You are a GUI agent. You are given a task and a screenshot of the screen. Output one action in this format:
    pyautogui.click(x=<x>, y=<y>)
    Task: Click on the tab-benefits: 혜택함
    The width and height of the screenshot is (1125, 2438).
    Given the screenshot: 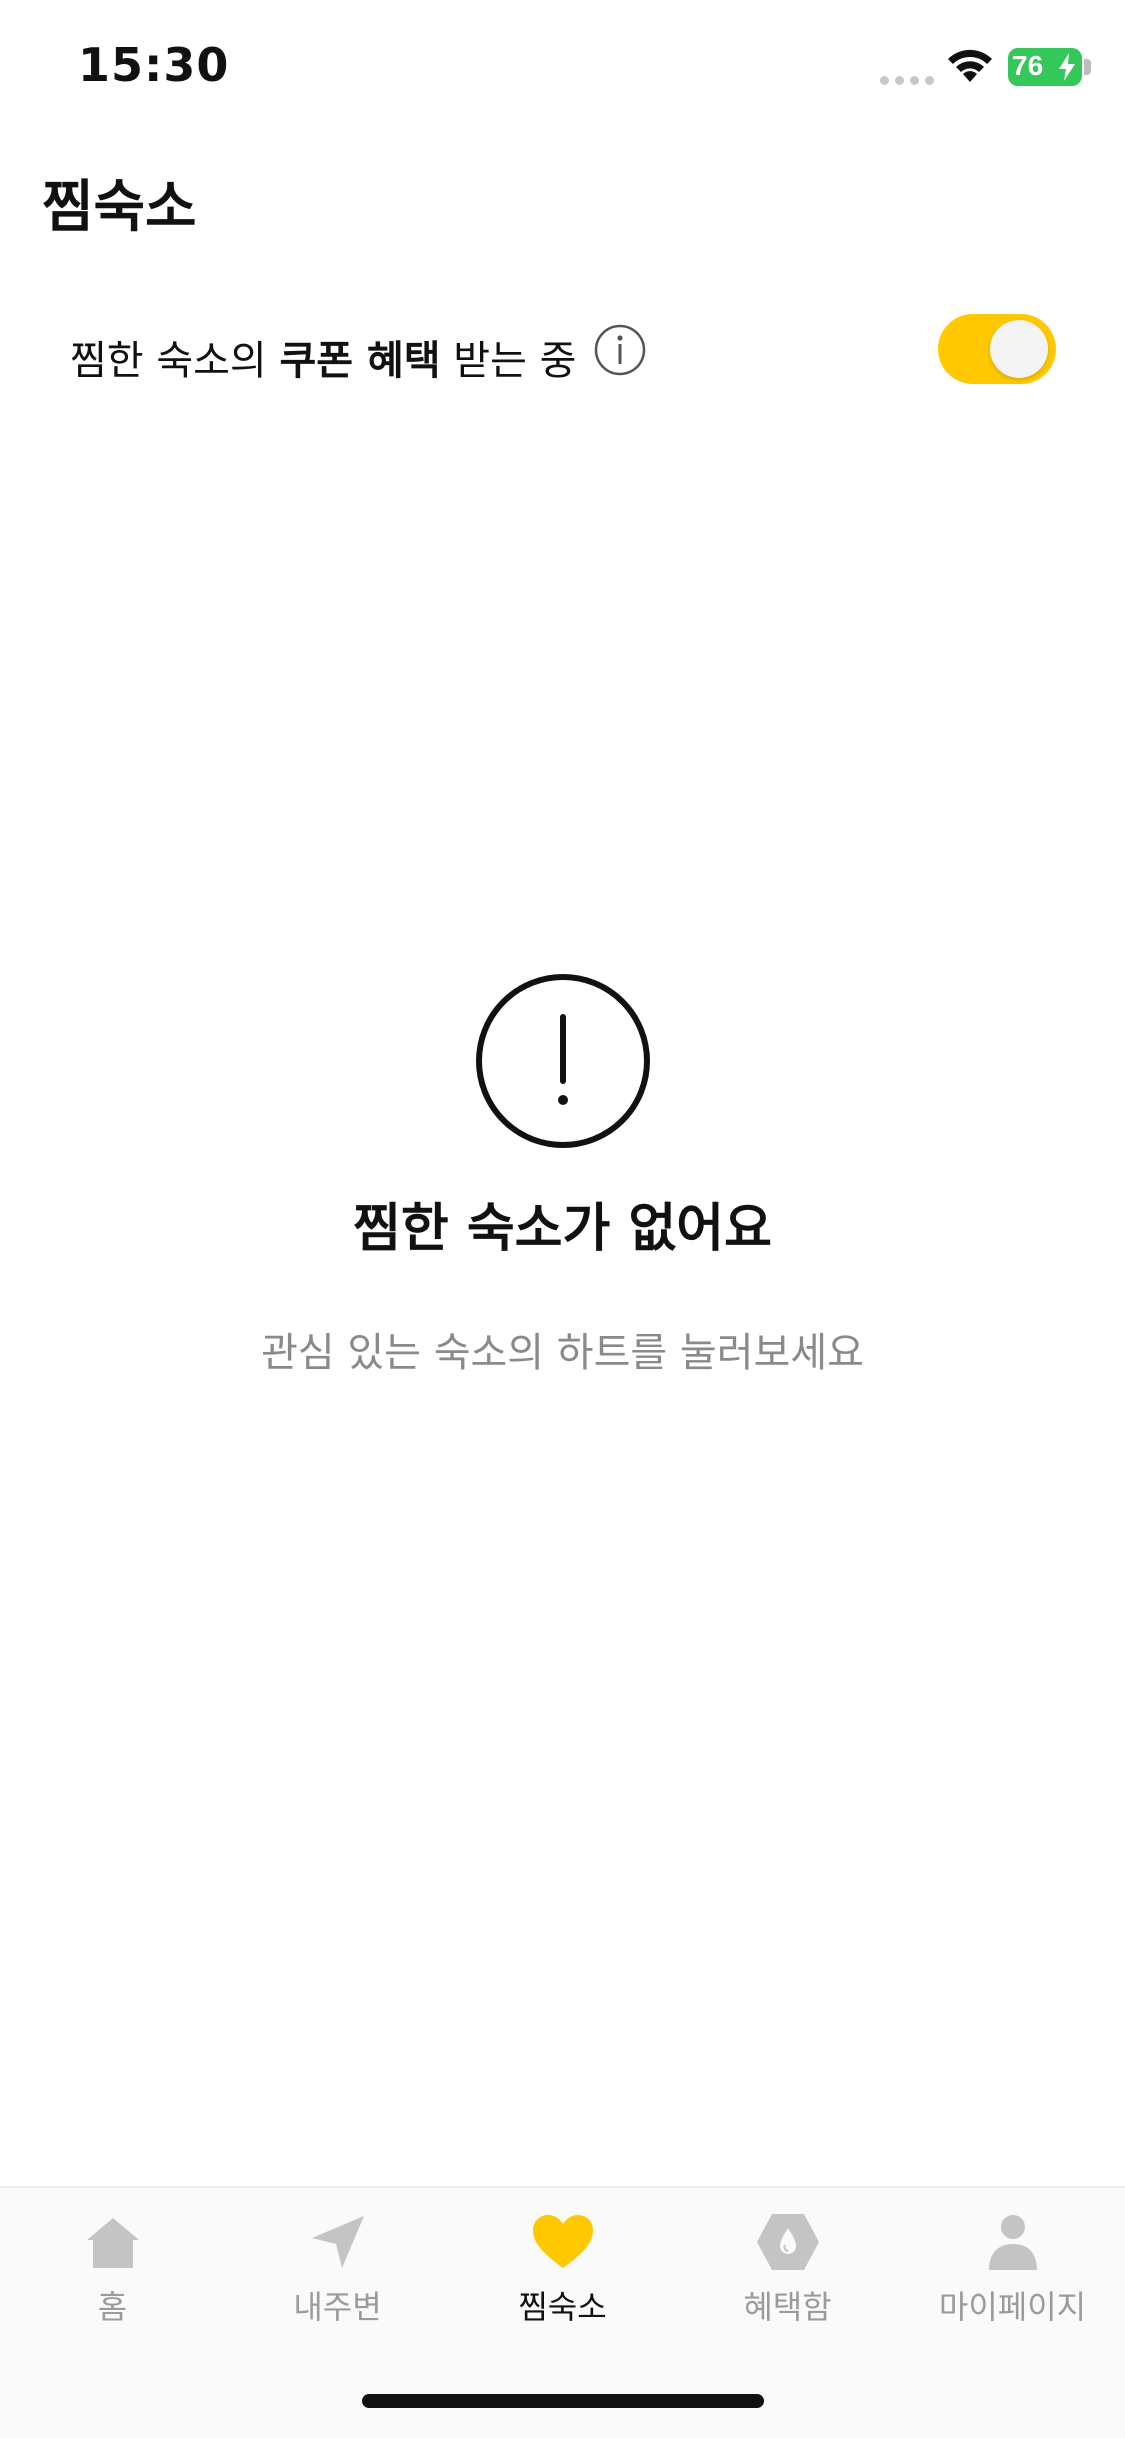 What is the action you would take?
    pyautogui.click(x=787, y=2282)
    